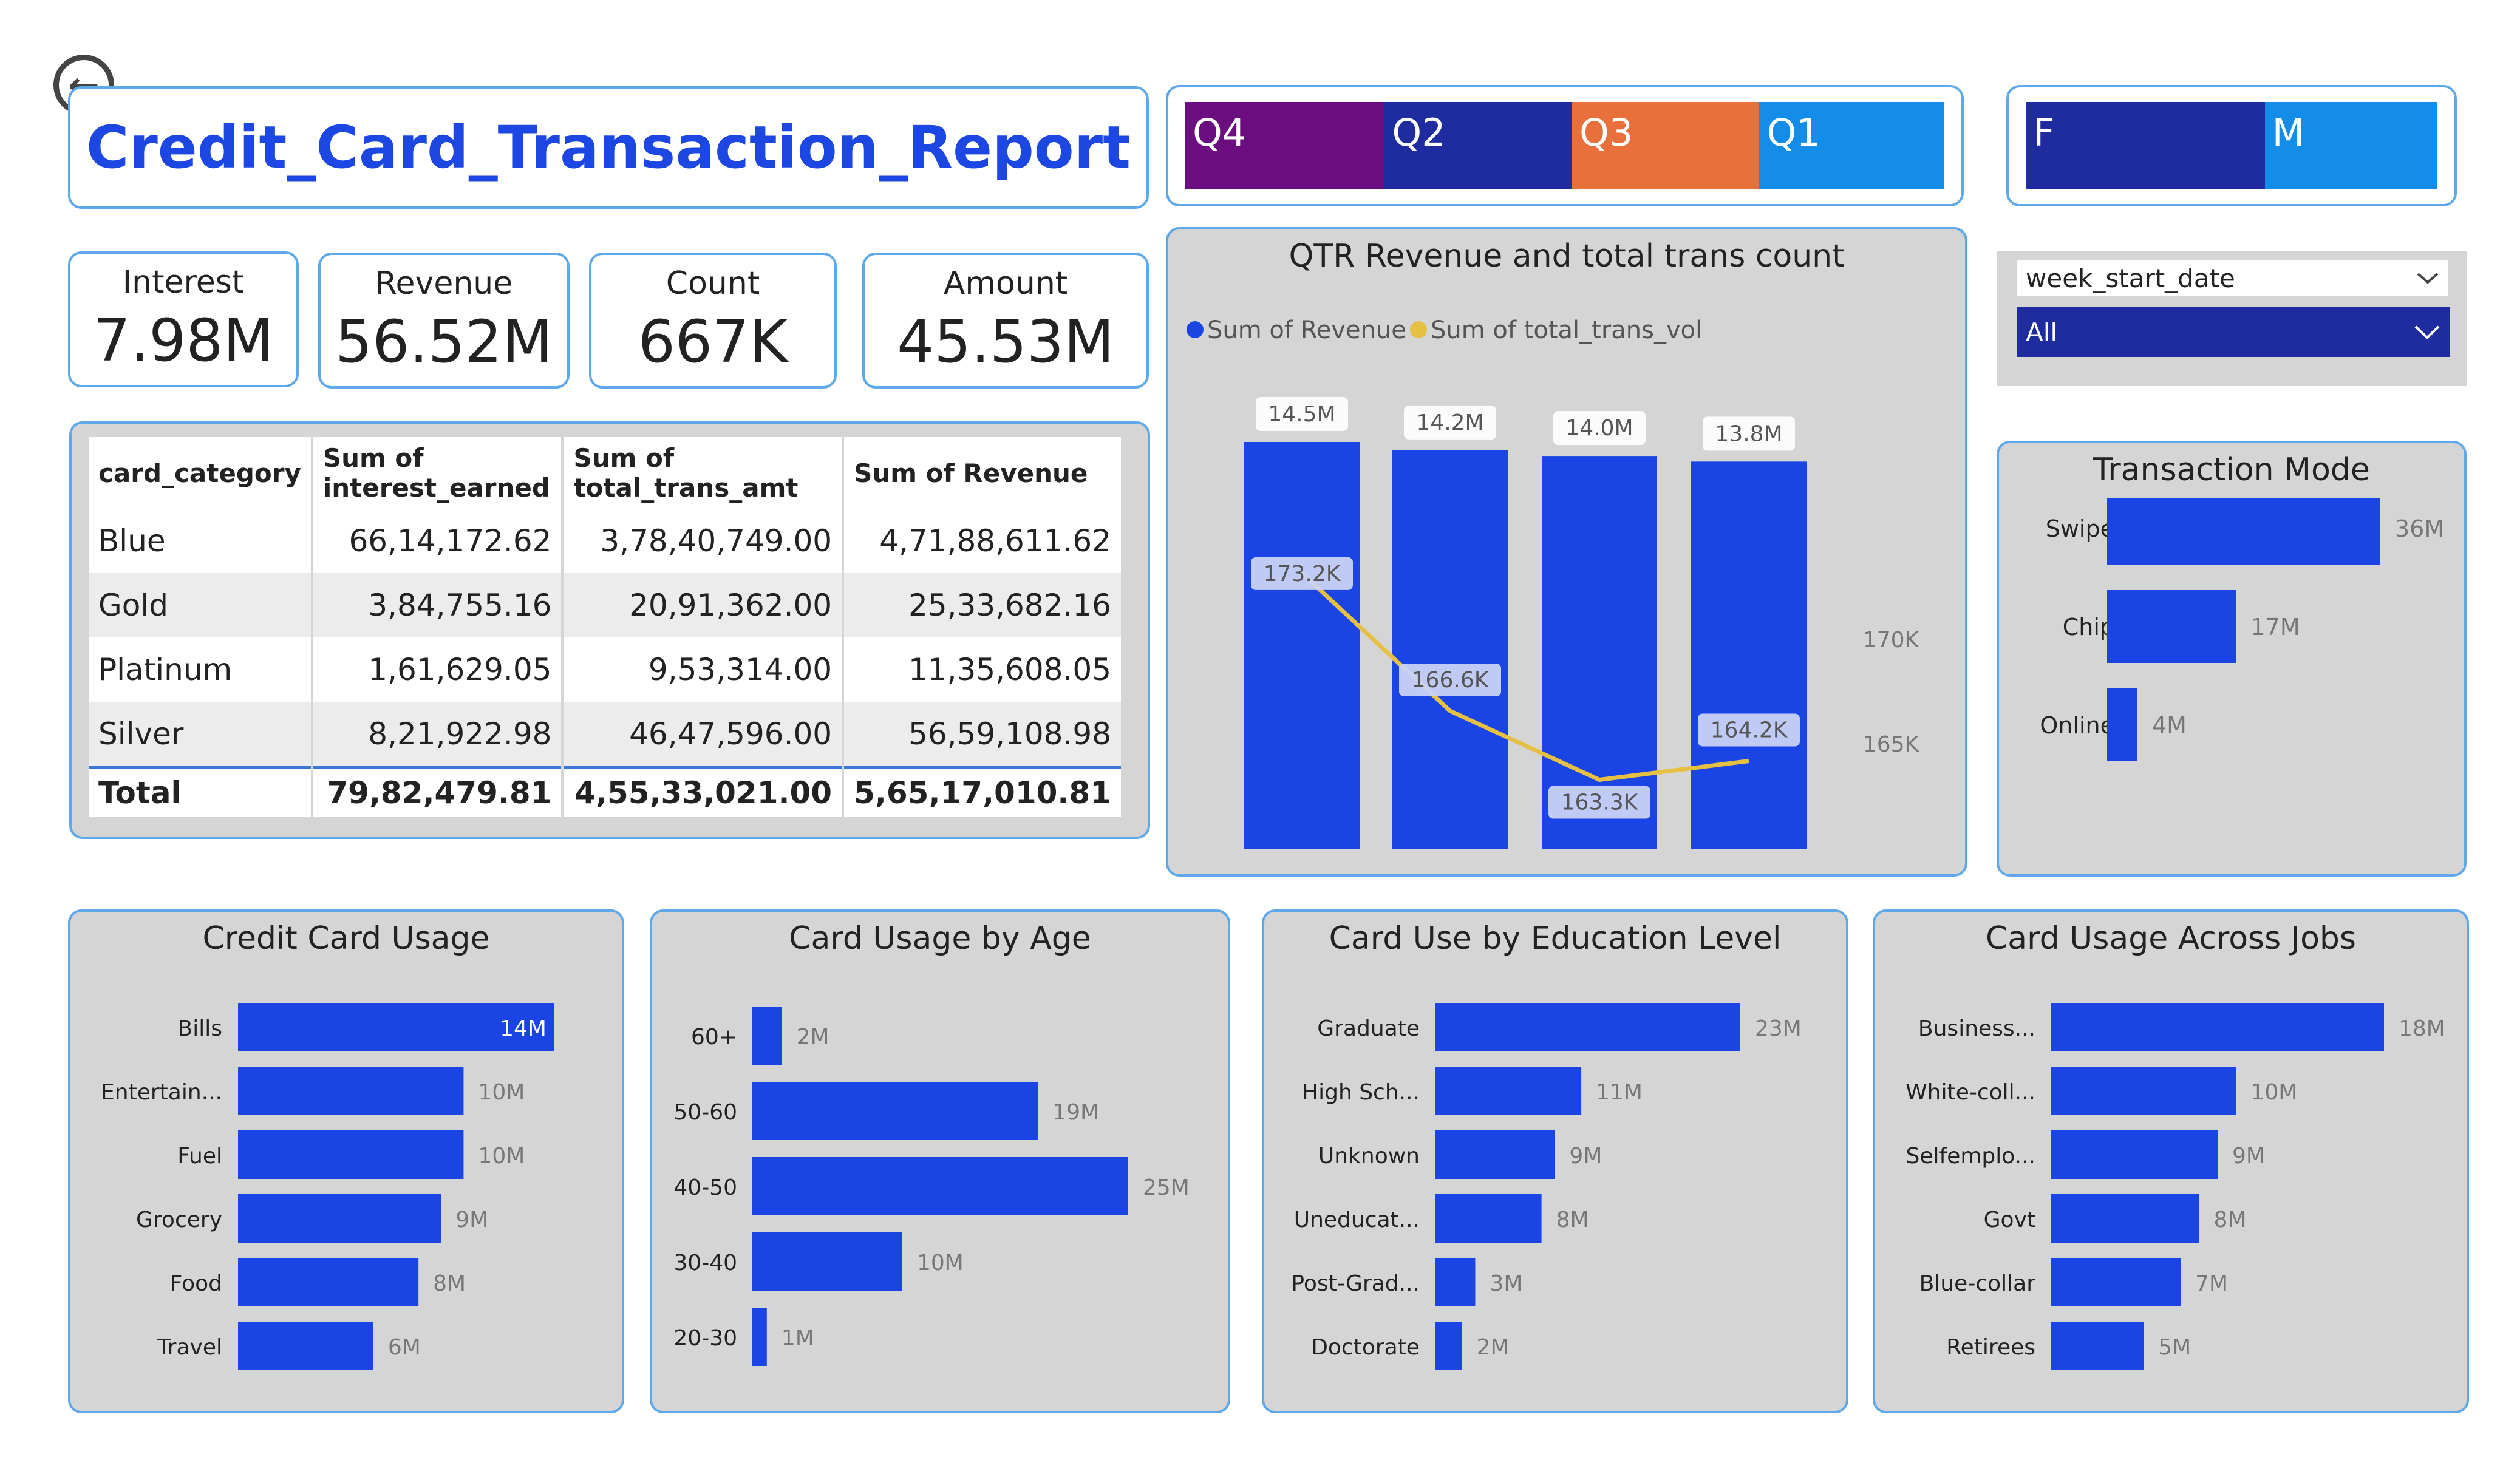 This screenshot has height=1457, width=2520. I want to click on table-cell: Total, so click(201, 791).